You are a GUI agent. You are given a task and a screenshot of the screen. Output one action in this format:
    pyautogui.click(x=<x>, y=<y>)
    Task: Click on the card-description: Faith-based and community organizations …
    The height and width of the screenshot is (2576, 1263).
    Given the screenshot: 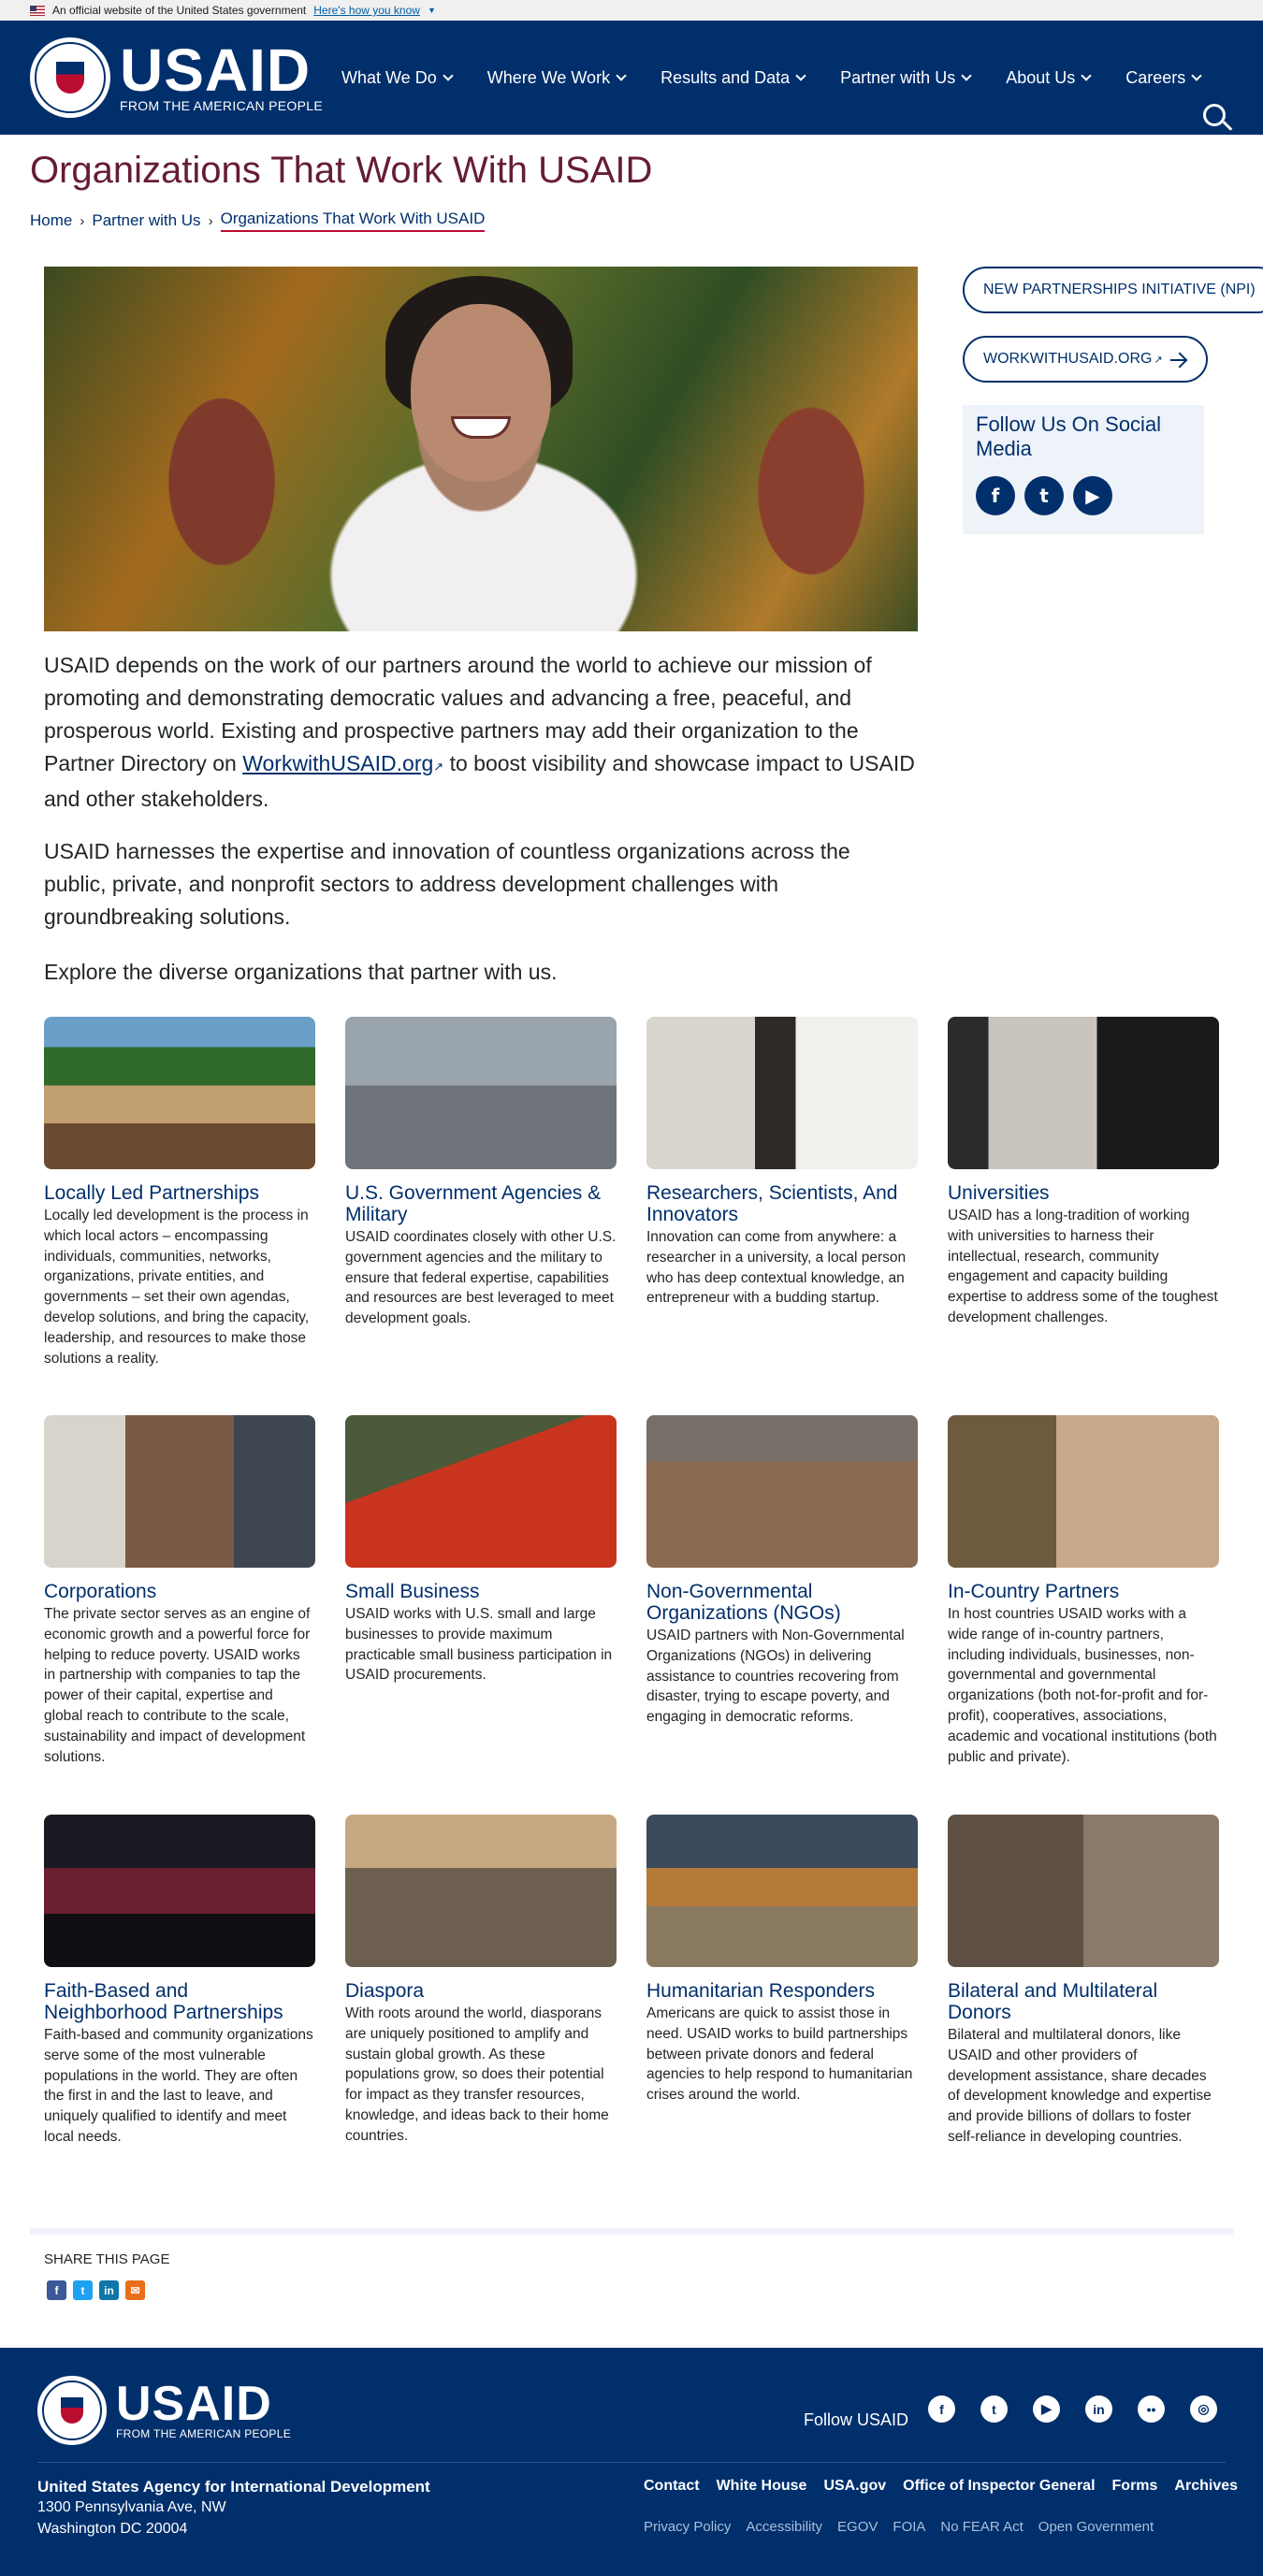 What is the action you would take?
    pyautogui.click(x=179, y=2086)
    